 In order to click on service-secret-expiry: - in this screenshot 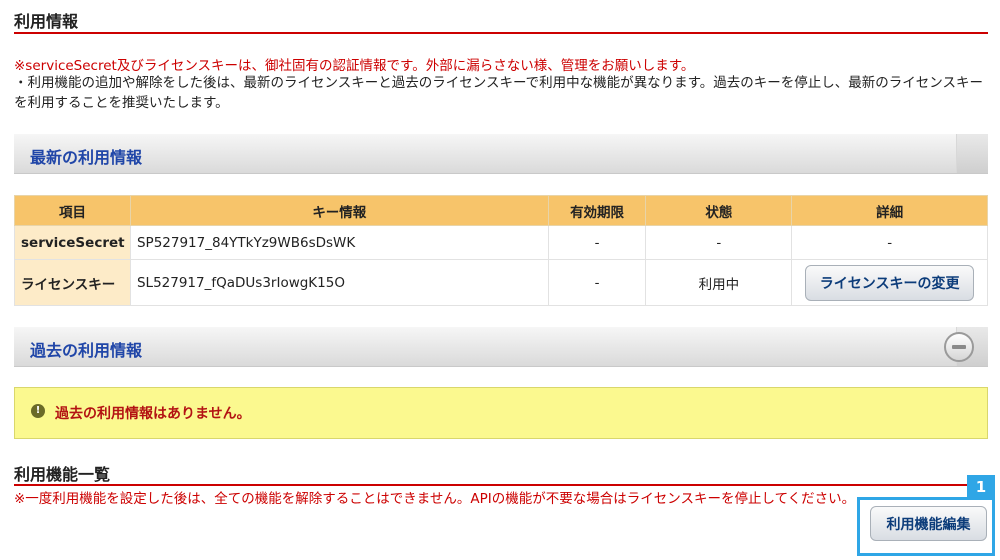, I will do `click(597, 242)`.